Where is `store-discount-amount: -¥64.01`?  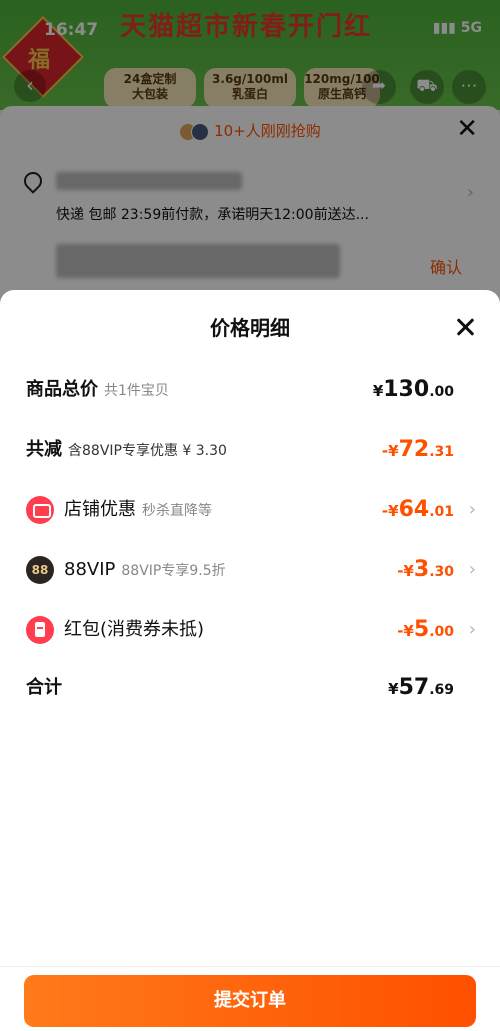
store-discount-amount: -¥64.01 is located at coordinates (417, 509).